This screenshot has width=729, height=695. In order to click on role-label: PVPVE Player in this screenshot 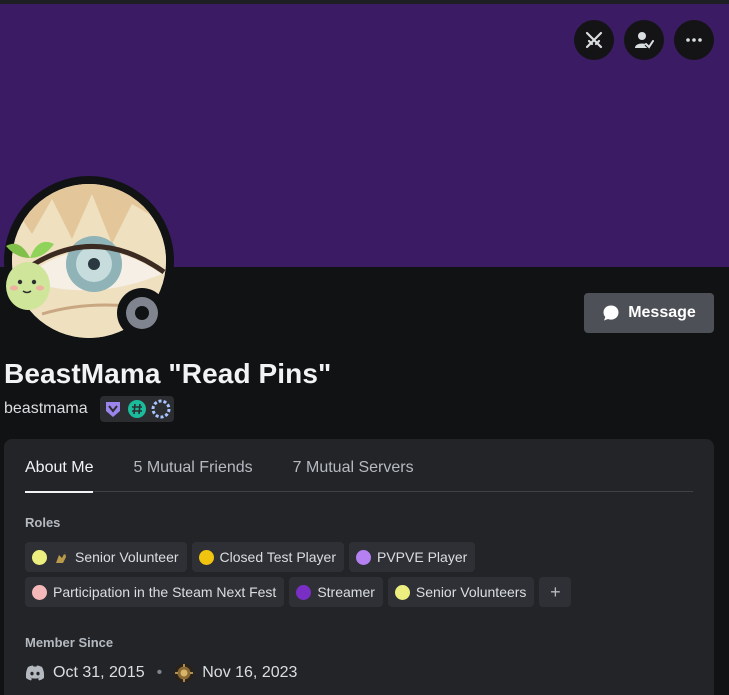, I will do `click(422, 557)`.